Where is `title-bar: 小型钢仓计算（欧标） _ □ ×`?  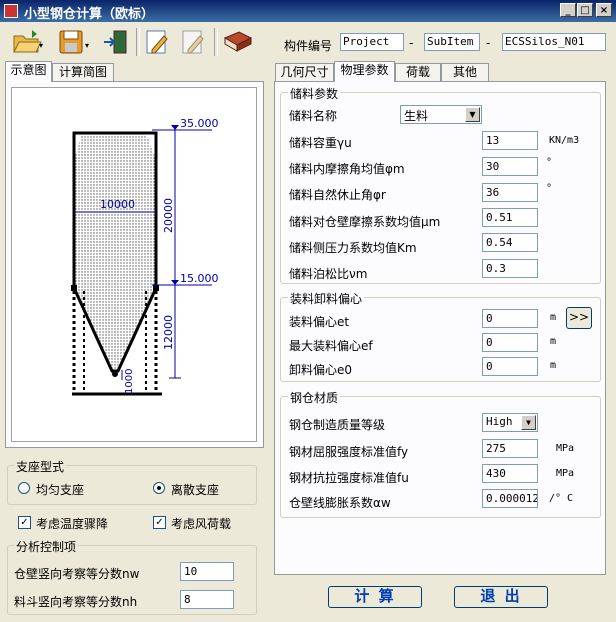
title-bar: 小型钢仓计算（欧标） _ □ × is located at coordinates (308, 11).